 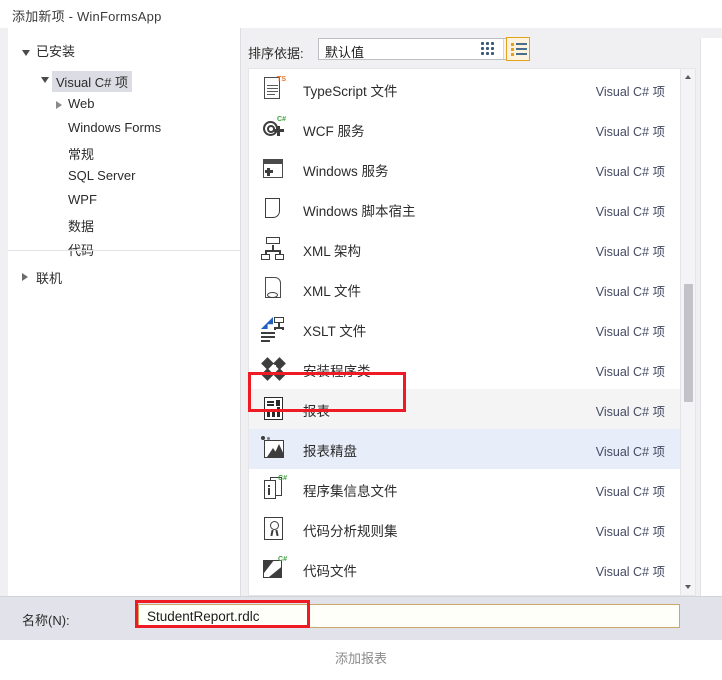 I want to click on grid-view-button, so click(x=488, y=49).